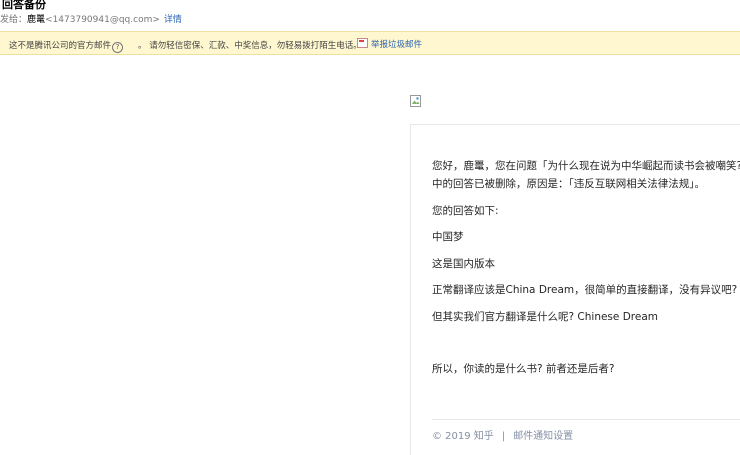 The image size is (740, 455). What do you see at coordinates (523, 369) in the screenshot?
I see `body-line-8: 所以，你读的是什么书? 前者还是后者?` at bounding box center [523, 369].